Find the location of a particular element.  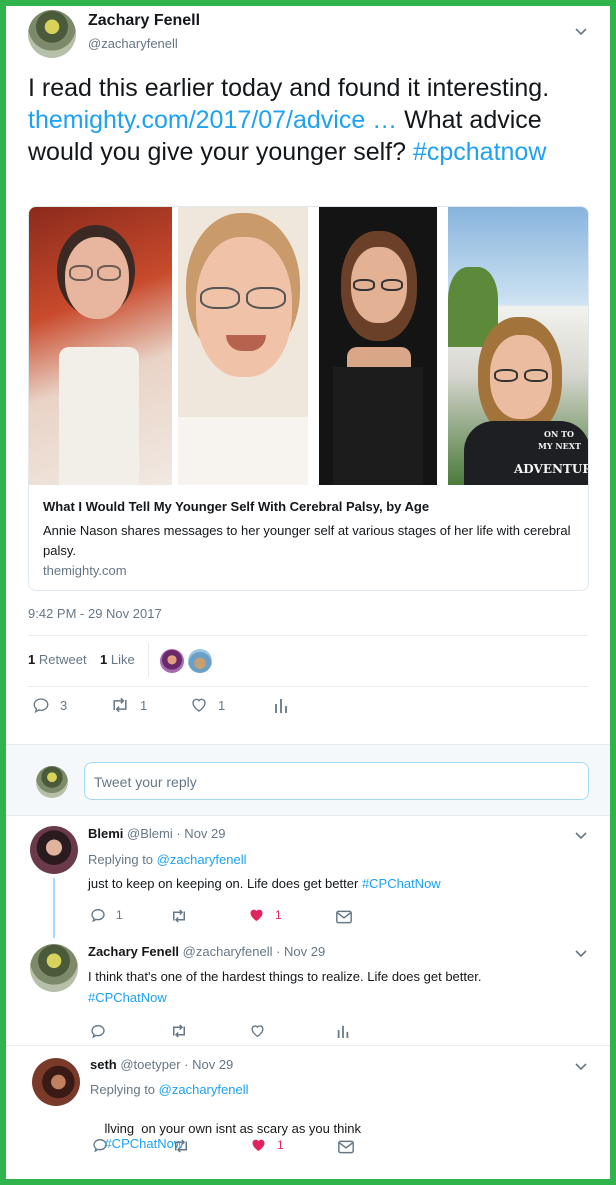

reply-author-name: seth is located at coordinates (103, 1064).